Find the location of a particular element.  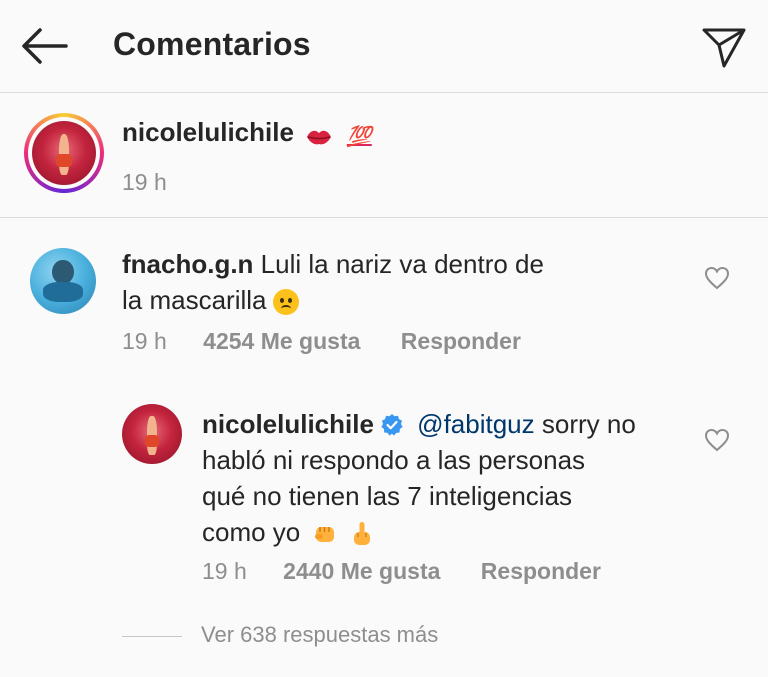

view-more-replies-link: Ver 638 respuestas más is located at coordinates (319, 635).